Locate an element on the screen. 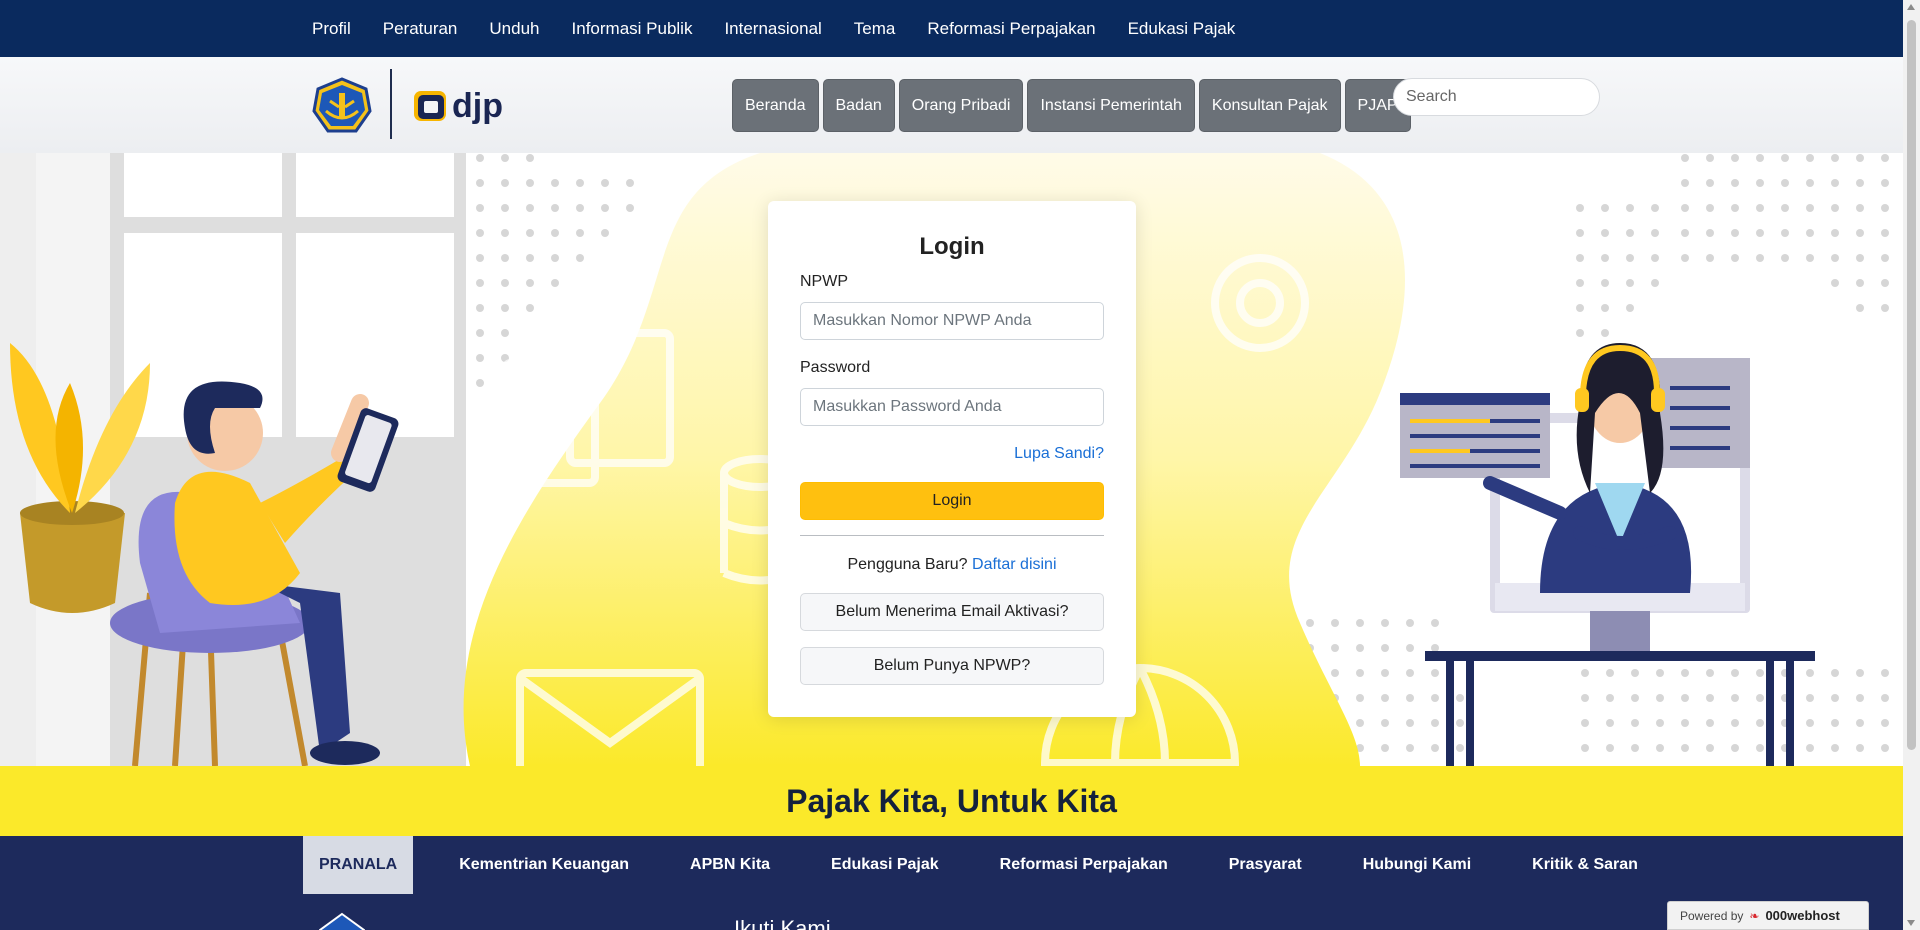 The width and height of the screenshot is (1920, 930). footer-link-hubungi-kami: Hubungi Kami is located at coordinates (1417, 865).